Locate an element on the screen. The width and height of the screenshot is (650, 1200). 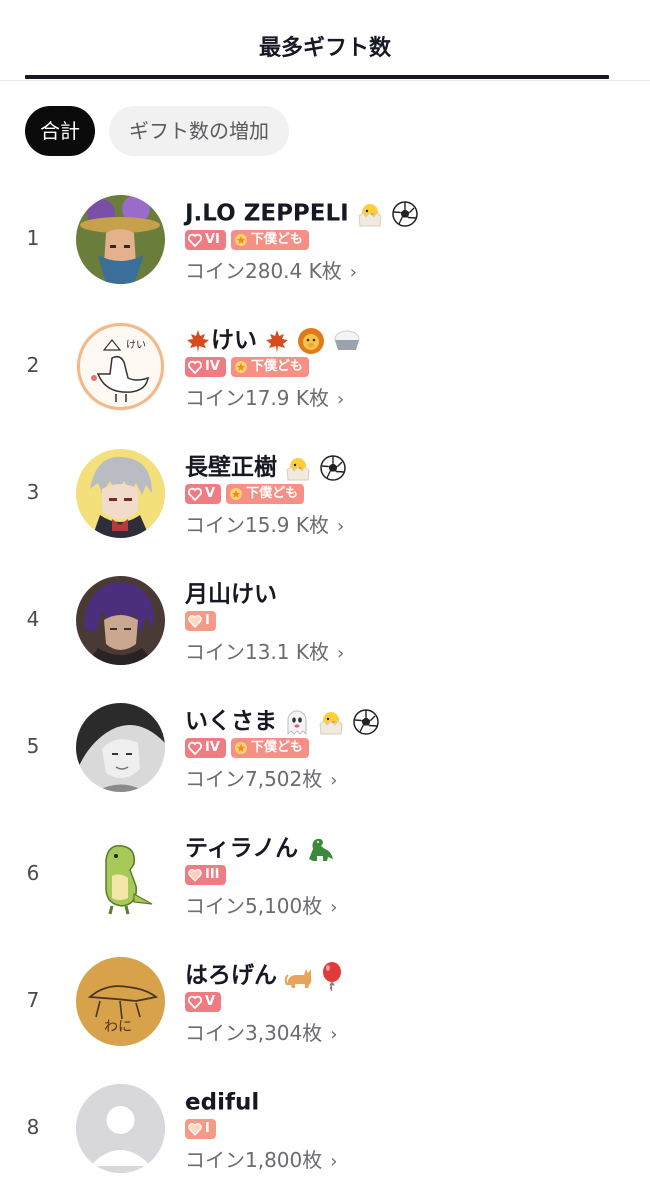
rank-number: 5 is located at coordinates (33, 746).